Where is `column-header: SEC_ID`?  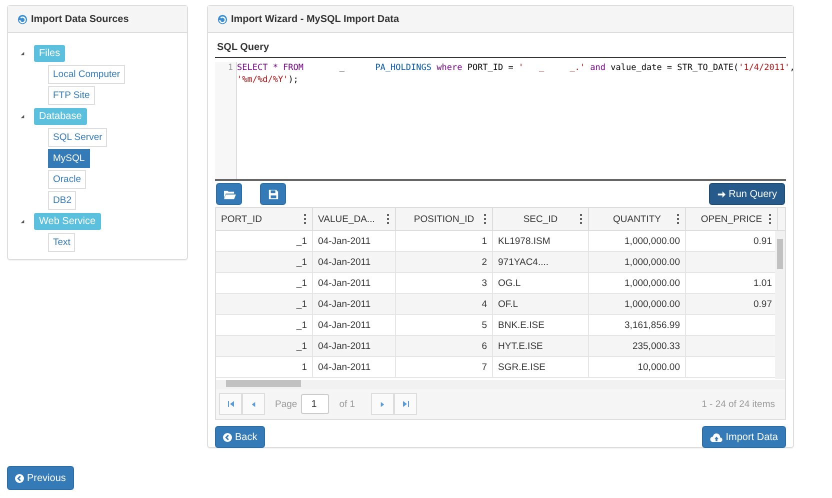 column-header: SEC_ID is located at coordinates (541, 219).